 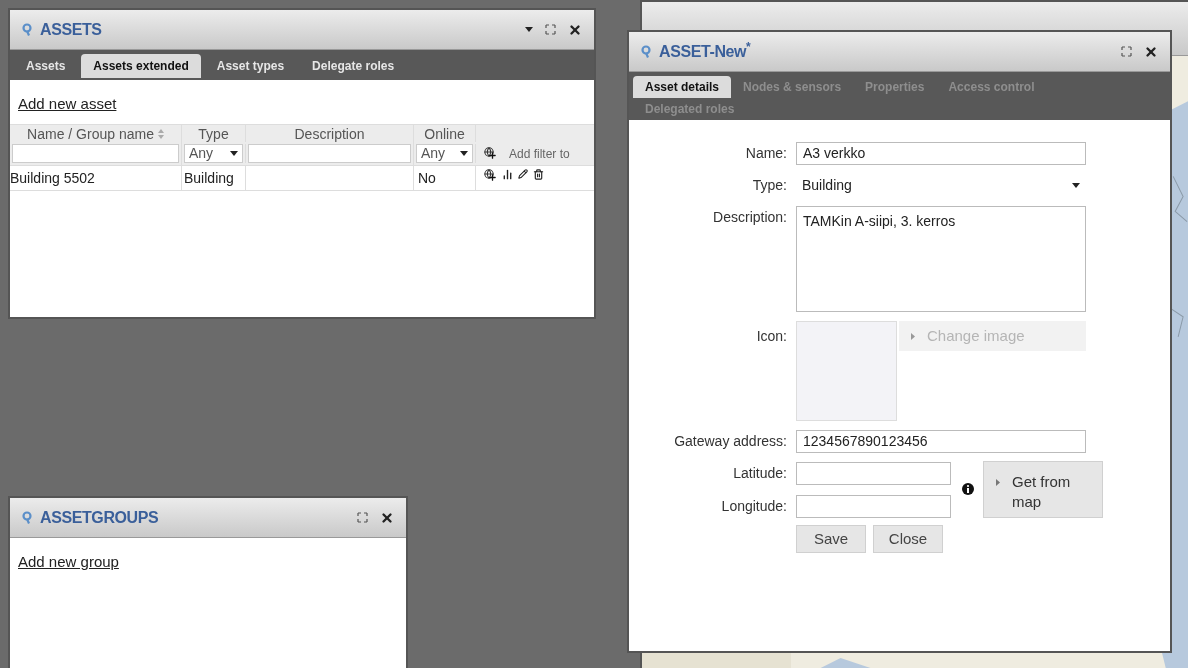 What do you see at coordinates (941, 153) in the screenshot?
I see `text-field: A3 verkko` at bounding box center [941, 153].